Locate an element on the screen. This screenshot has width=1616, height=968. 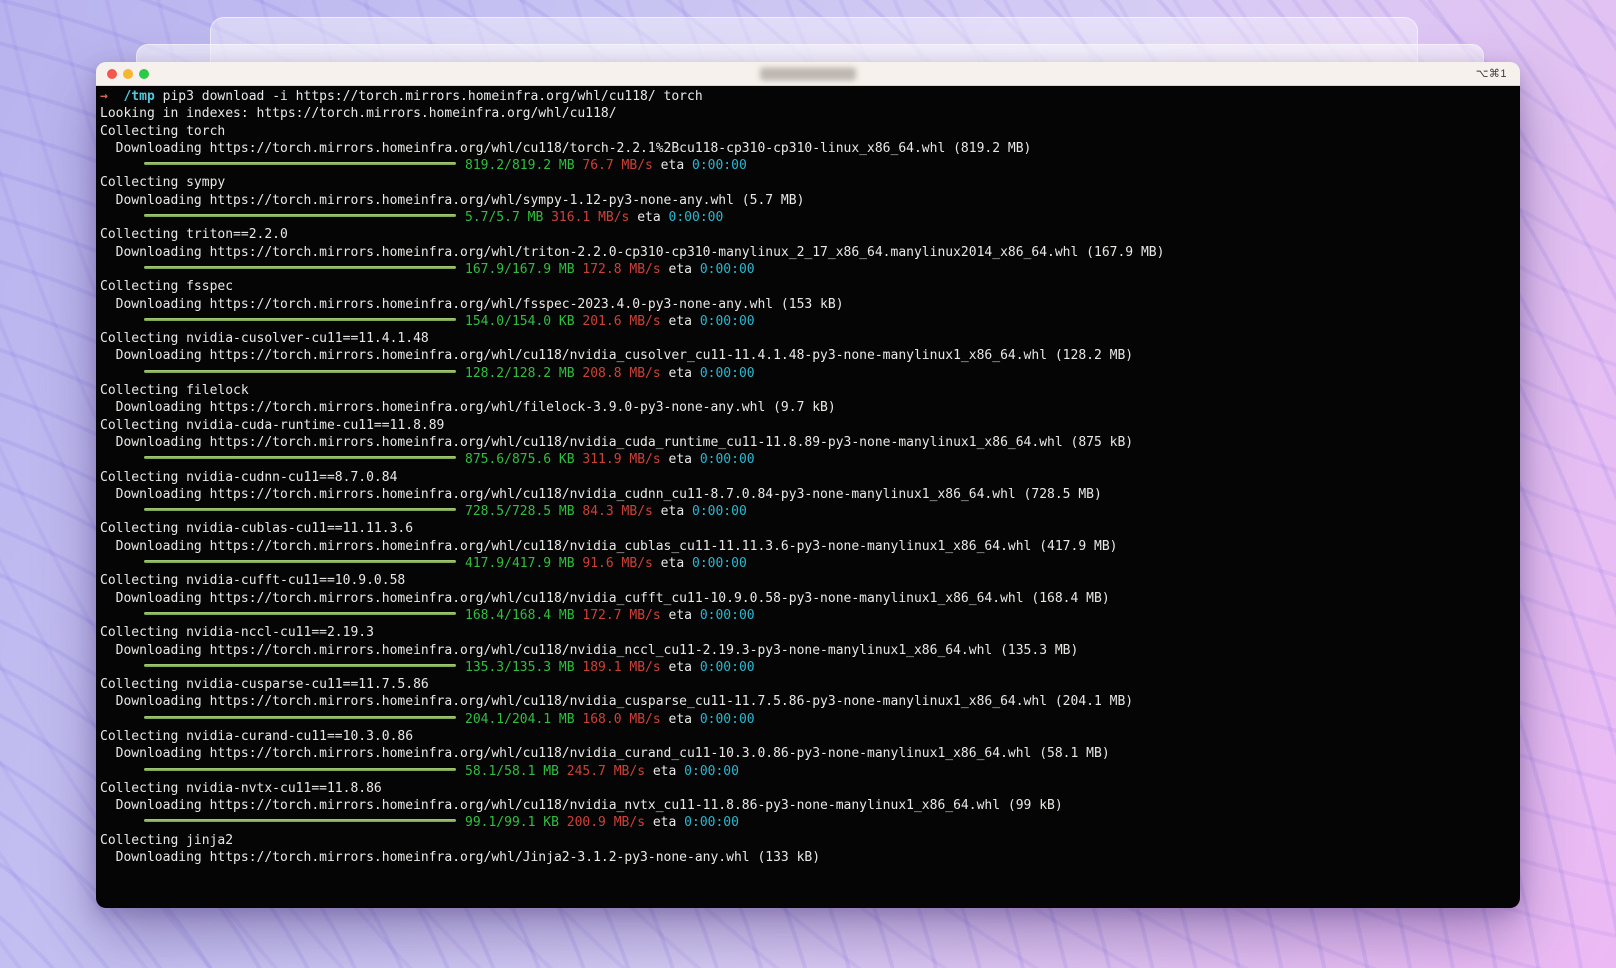
terminal-line: Collecting nvidia-cublas-cu11==11.11.3.6 is located at coordinates (257, 529).